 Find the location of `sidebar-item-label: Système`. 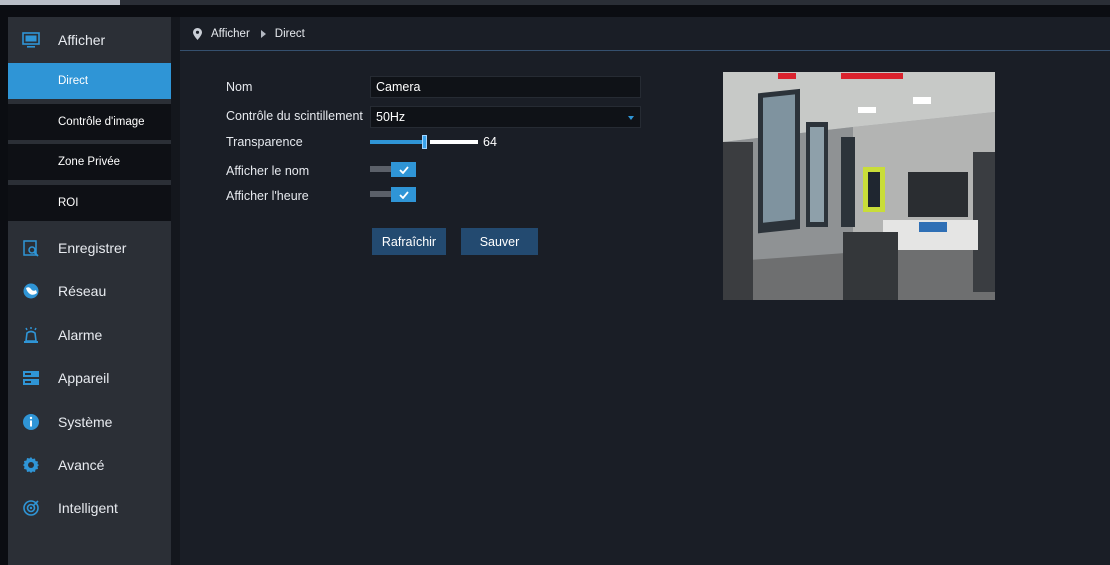

sidebar-item-label: Système is located at coordinates (85, 422).